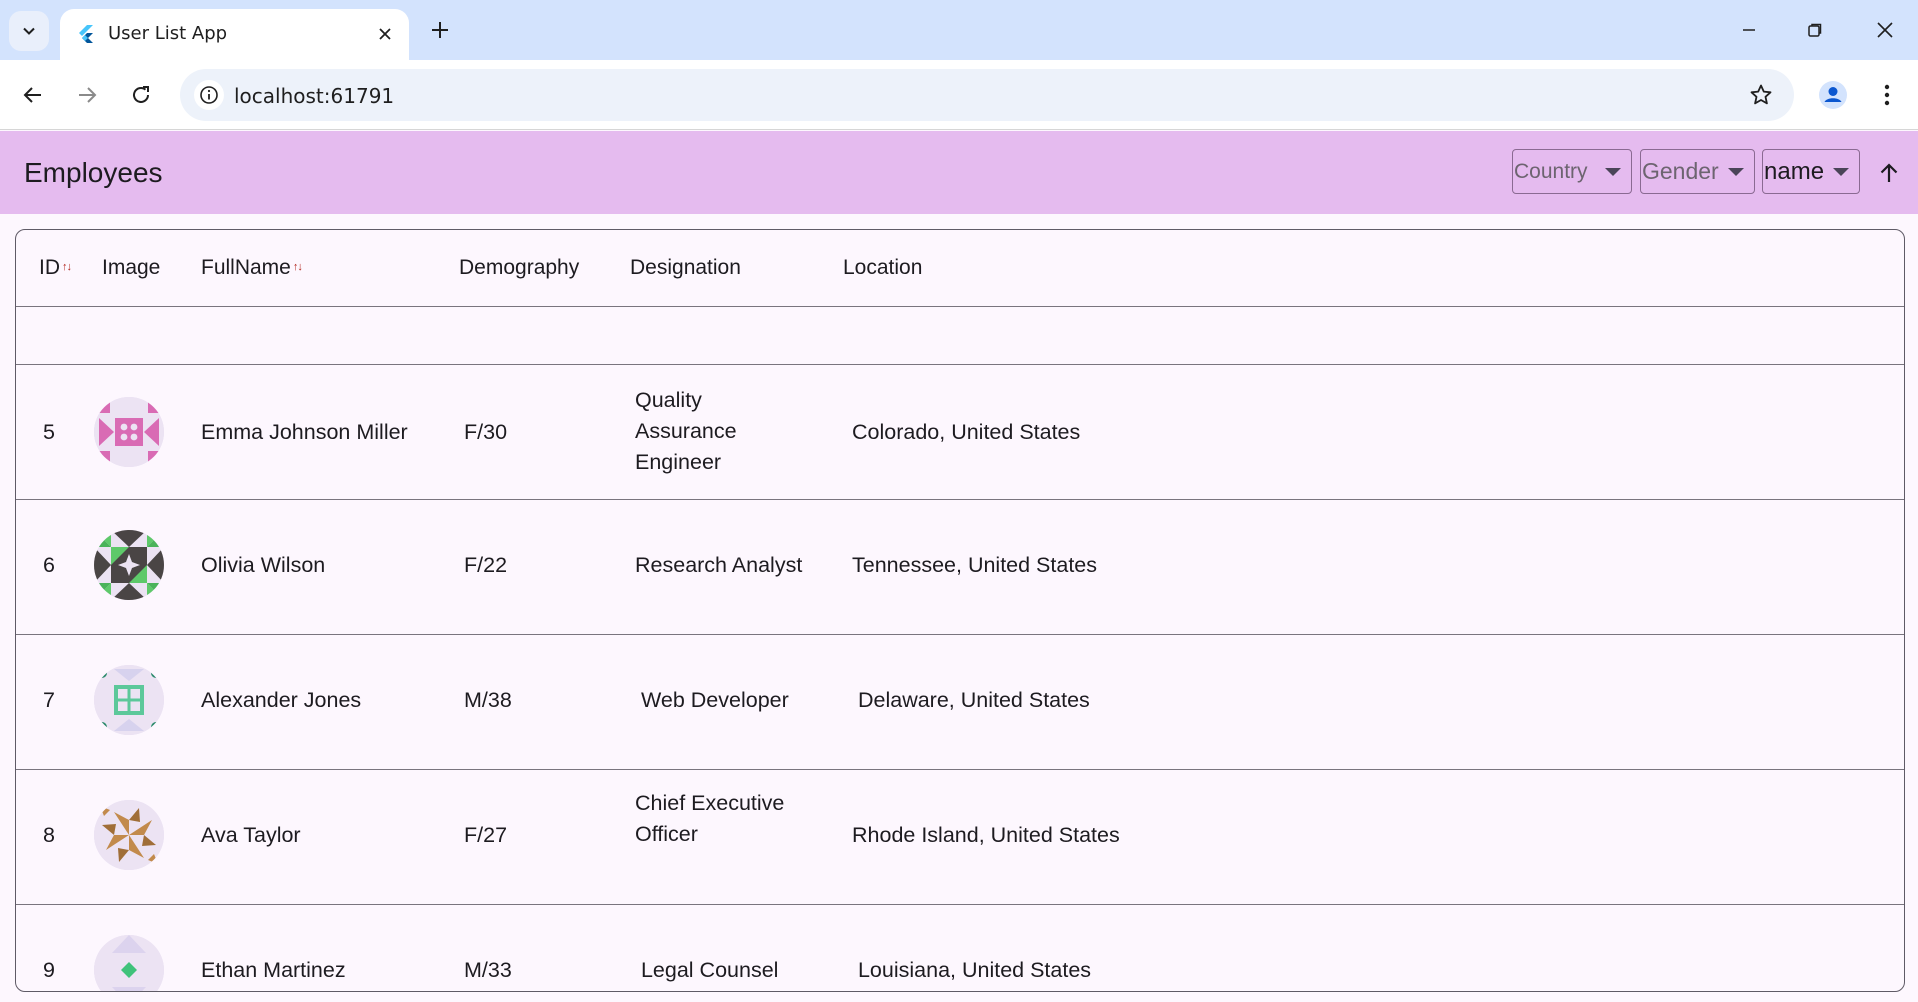 The image size is (1918, 1002). I want to click on cell-location: Tennessee, United States, so click(975, 565).